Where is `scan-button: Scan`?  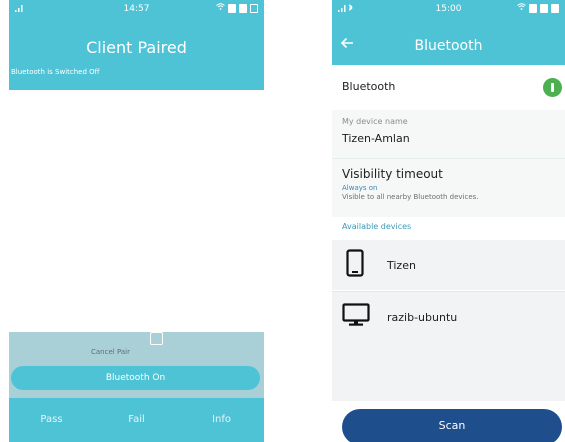 scan-button: Scan is located at coordinates (452, 425).